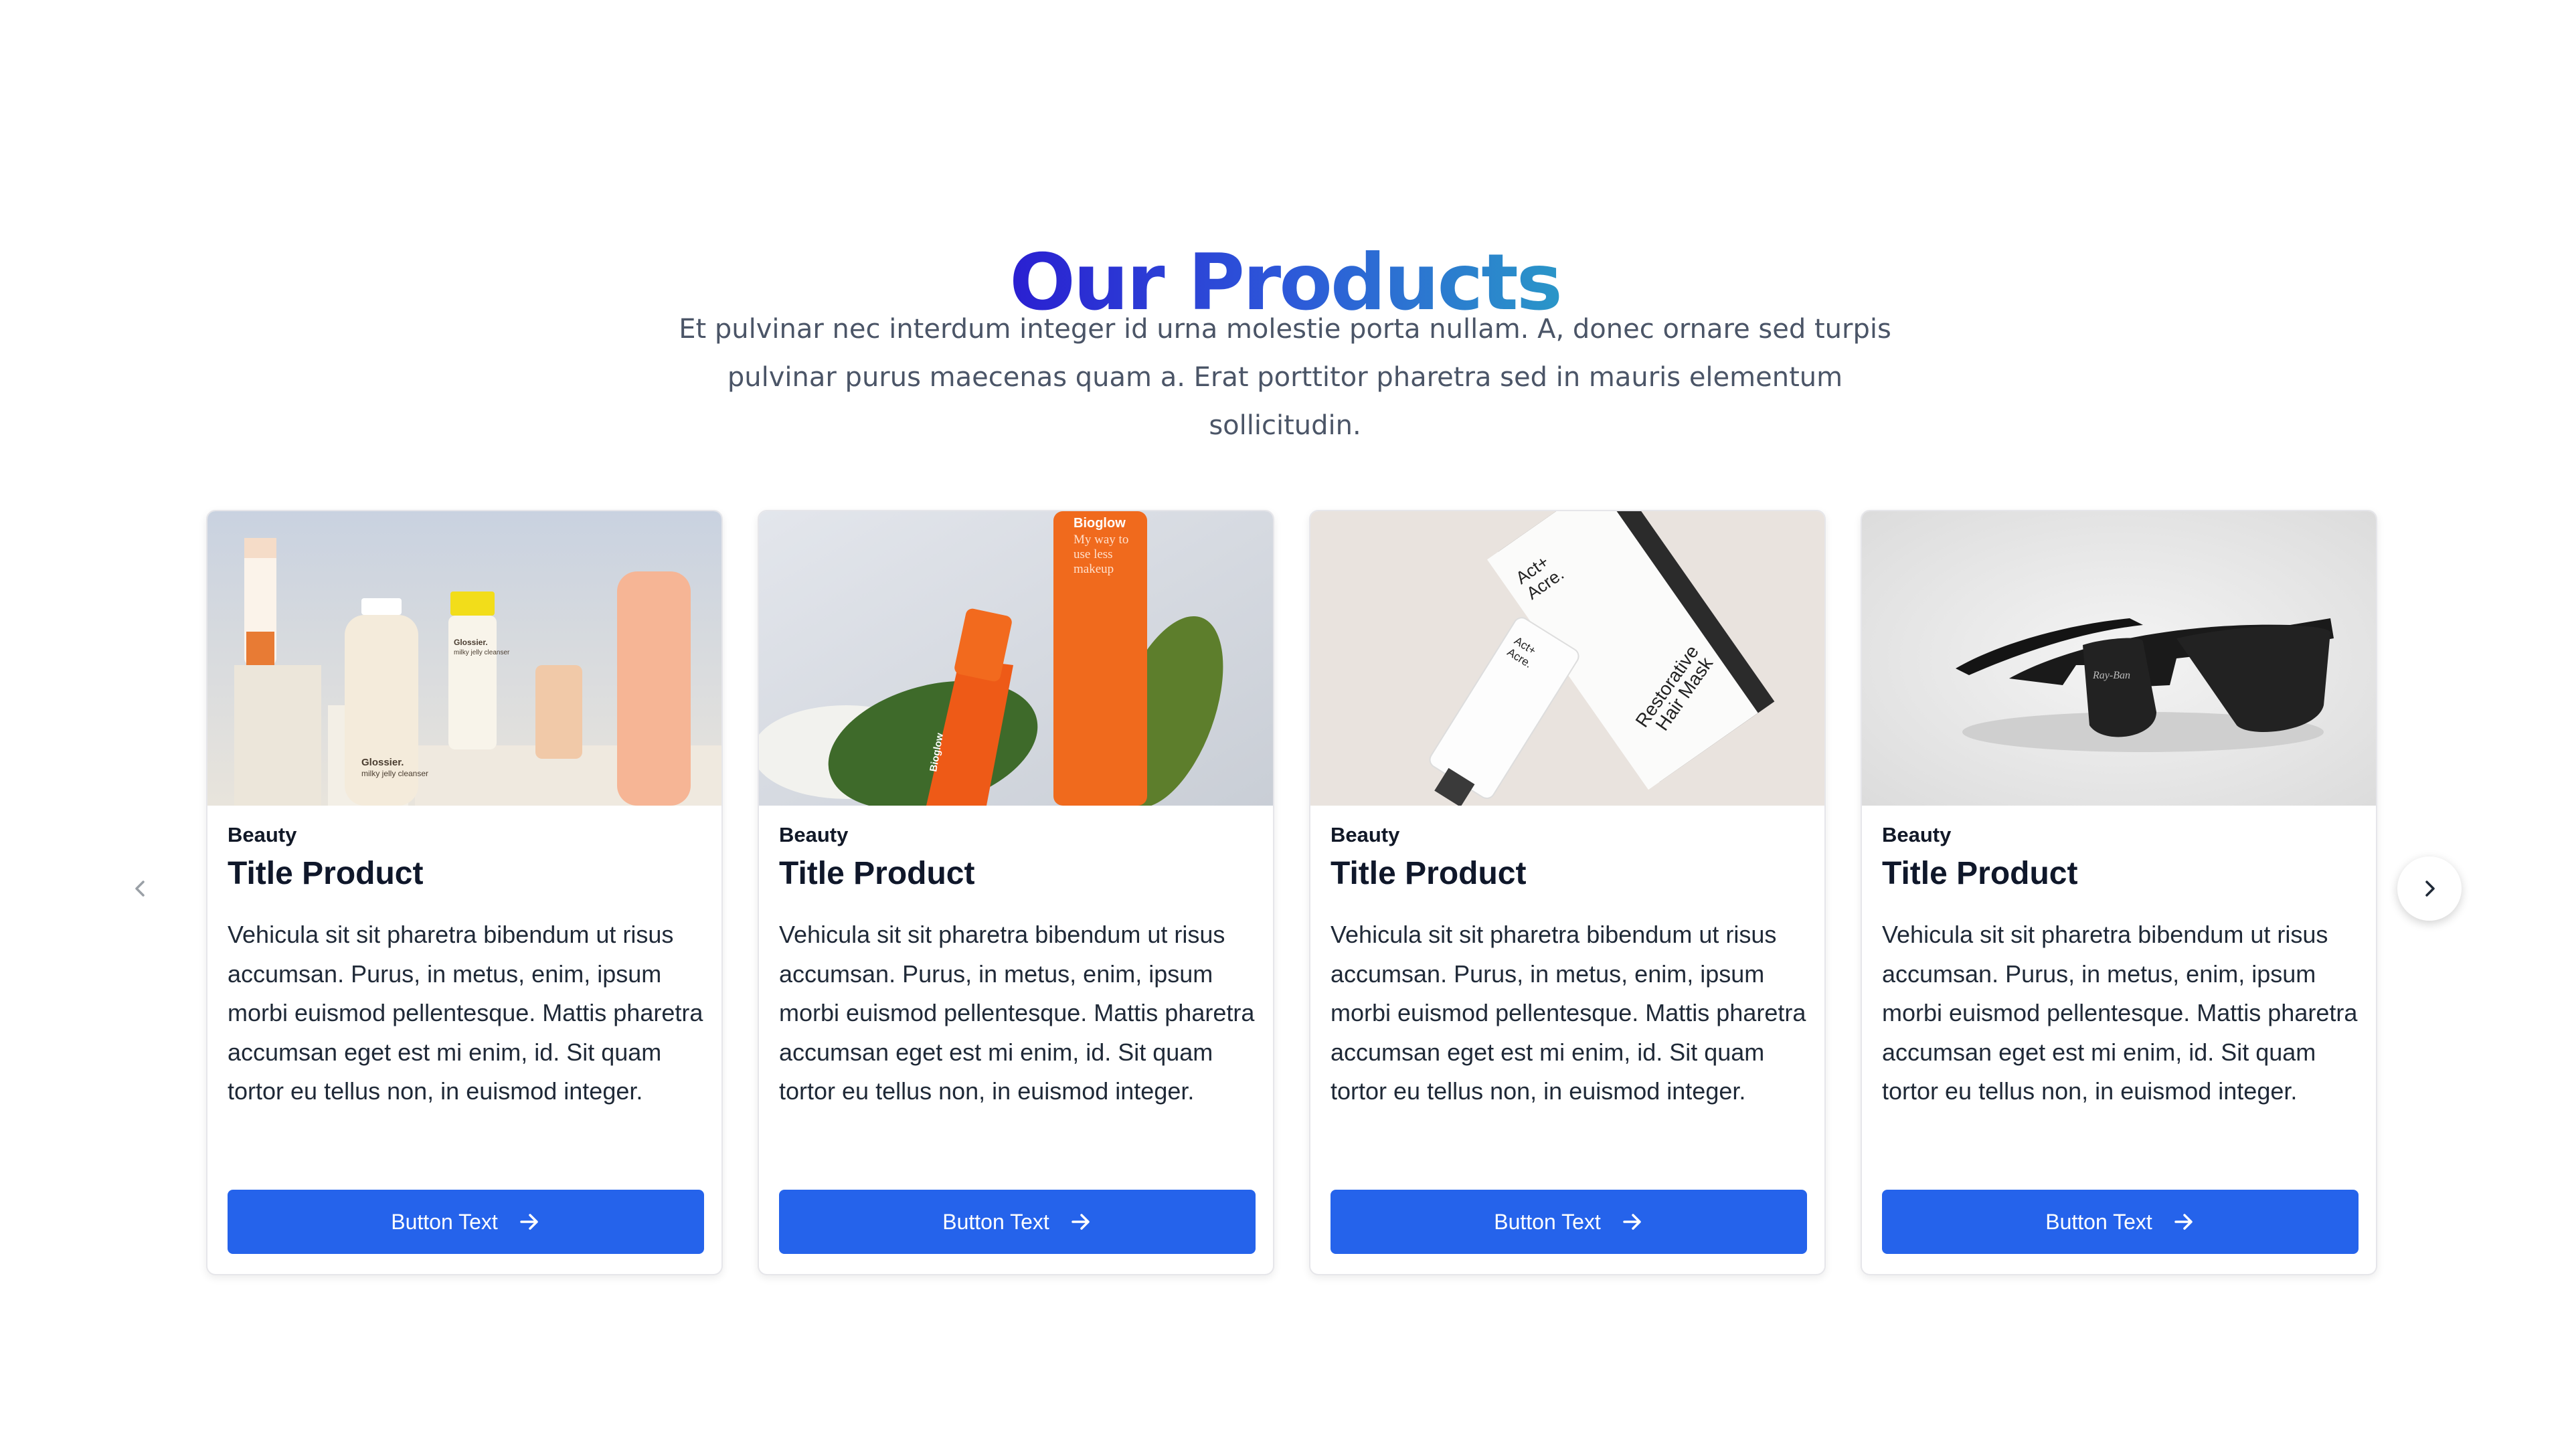 This screenshot has width=2570, height=1456. I want to click on carousel-next-button, so click(2429, 888).